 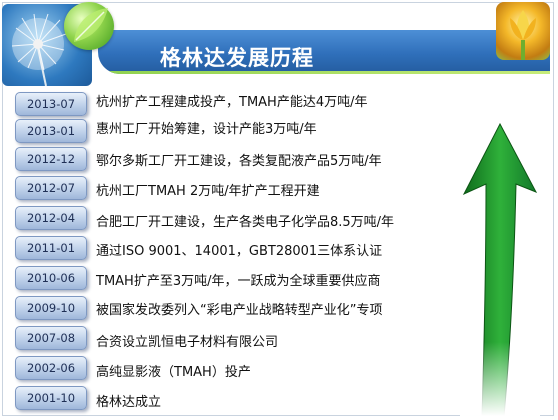 I want to click on date-badge: 2001-10, so click(x=51, y=398).